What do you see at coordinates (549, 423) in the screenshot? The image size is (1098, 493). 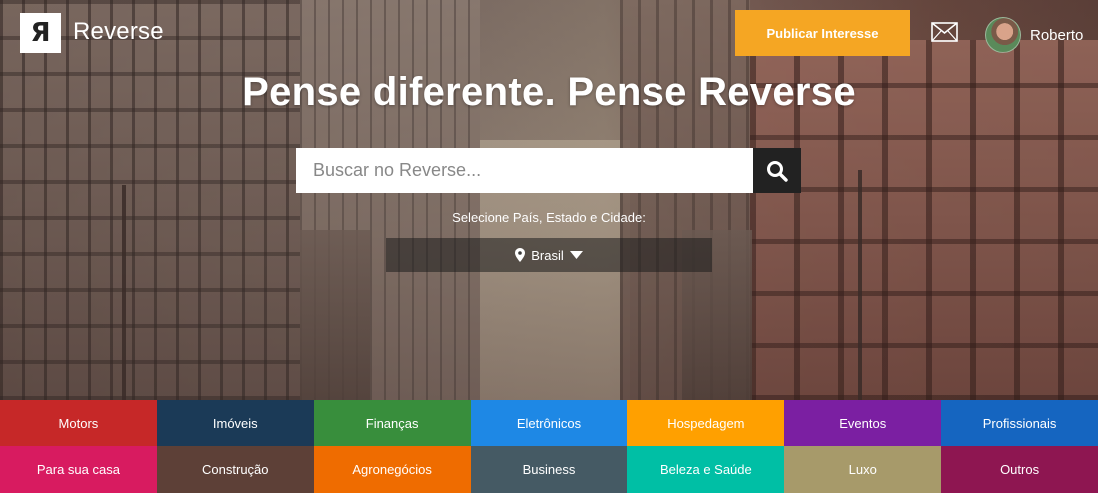 I see `category-eletronicos: Eletrônicos` at bounding box center [549, 423].